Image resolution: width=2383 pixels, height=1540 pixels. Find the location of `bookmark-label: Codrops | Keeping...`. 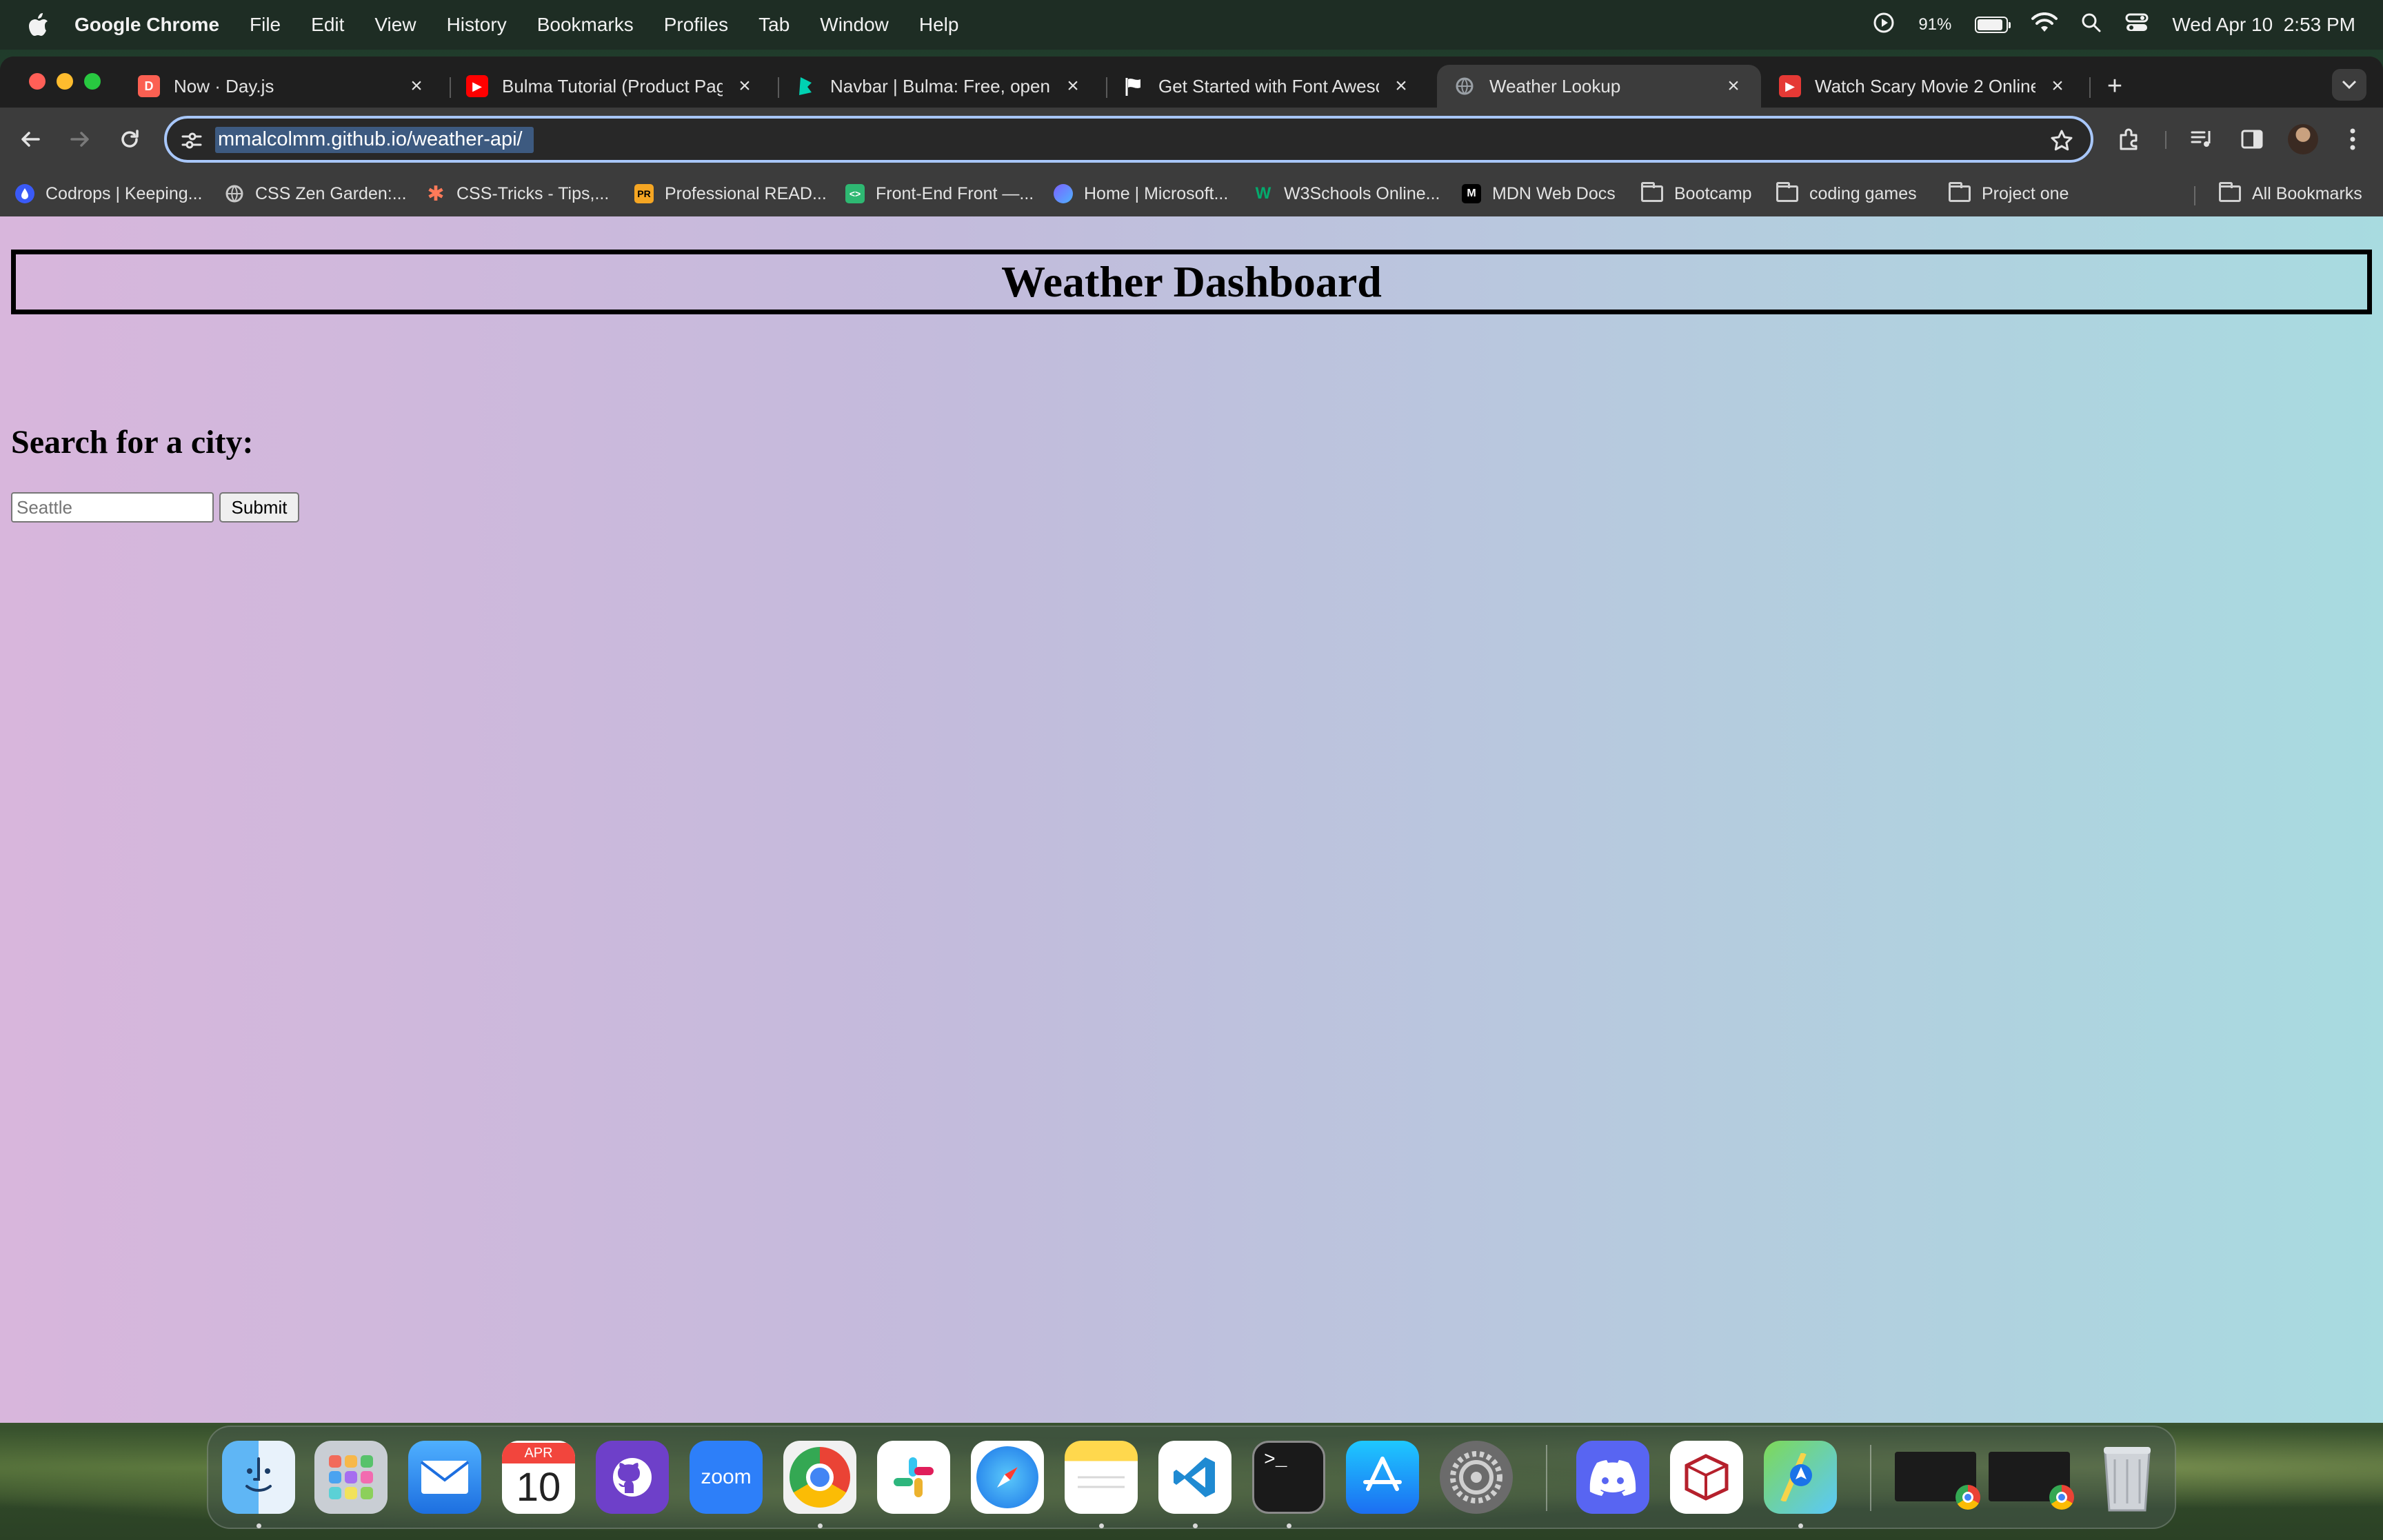

bookmark-label: Codrops | Keeping... is located at coordinates (124, 193).